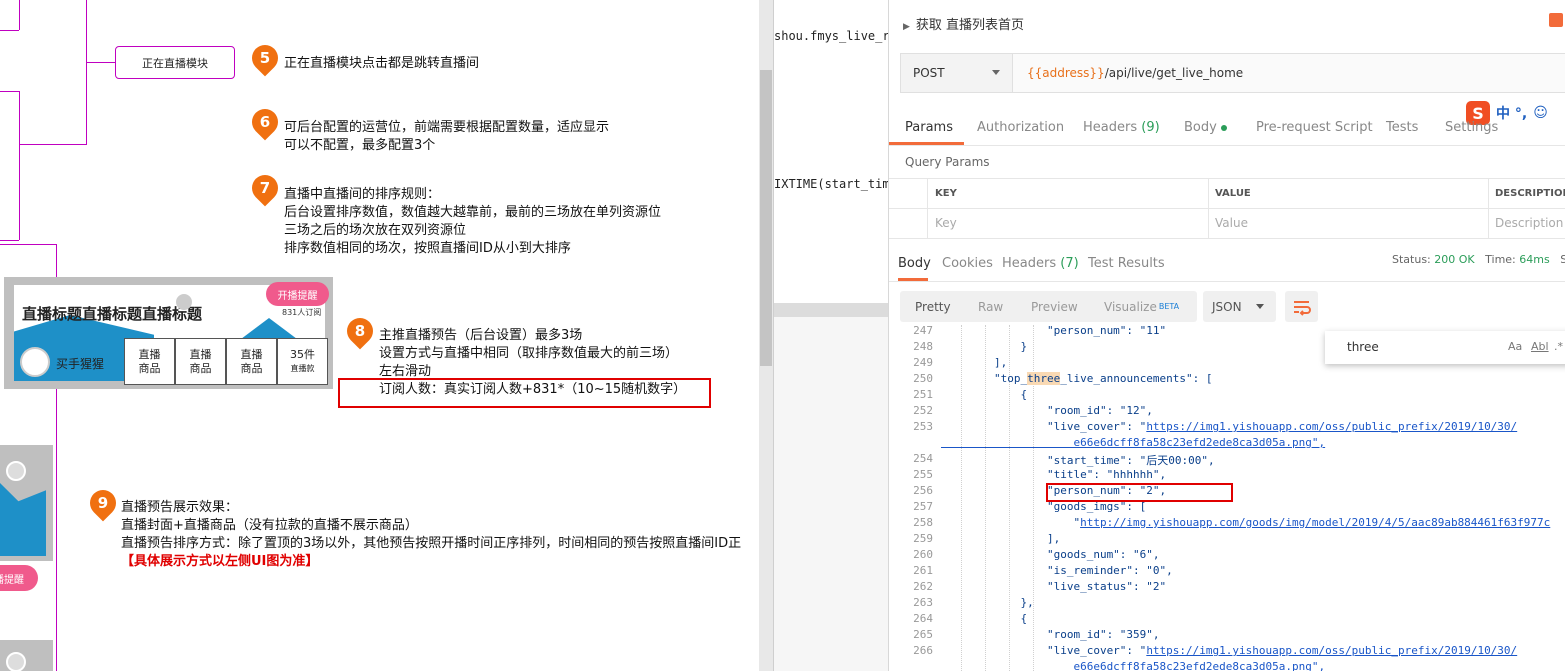 The height and width of the screenshot is (671, 1565). I want to click on line-number: 249, so click(923, 362).